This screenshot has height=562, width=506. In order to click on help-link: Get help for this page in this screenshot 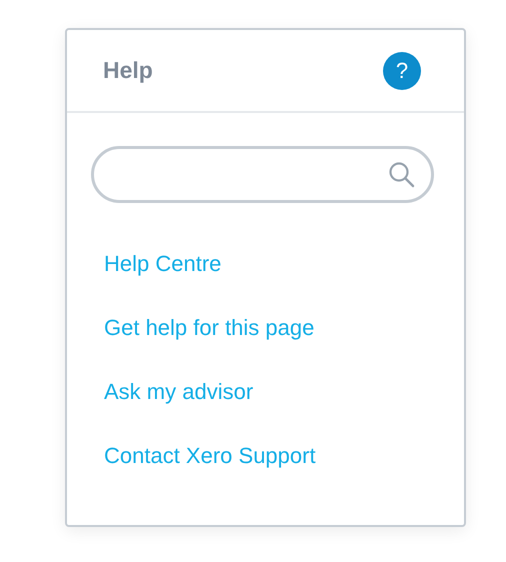, I will do `click(209, 328)`.